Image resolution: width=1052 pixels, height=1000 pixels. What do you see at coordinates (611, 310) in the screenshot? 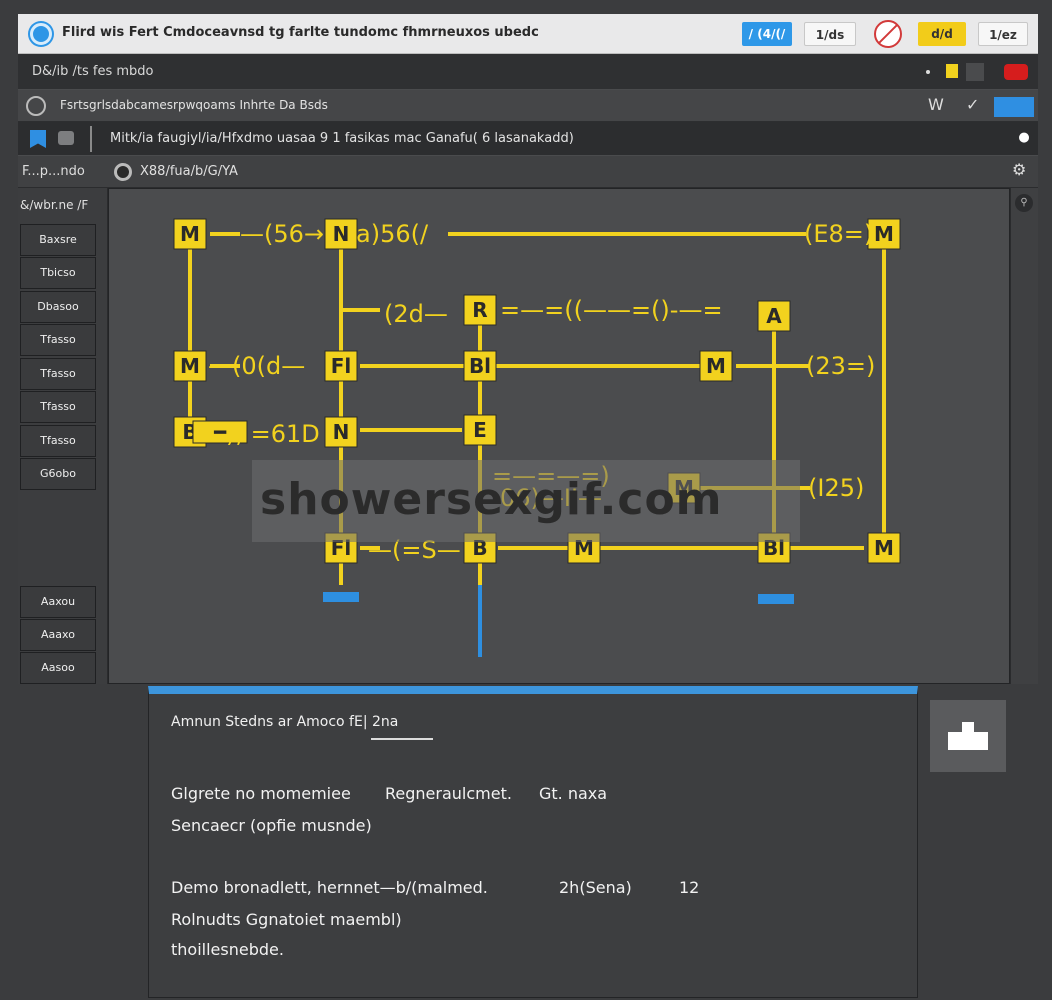
I see `diagram-wire-label: =—=((——=()-—=` at bounding box center [611, 310].